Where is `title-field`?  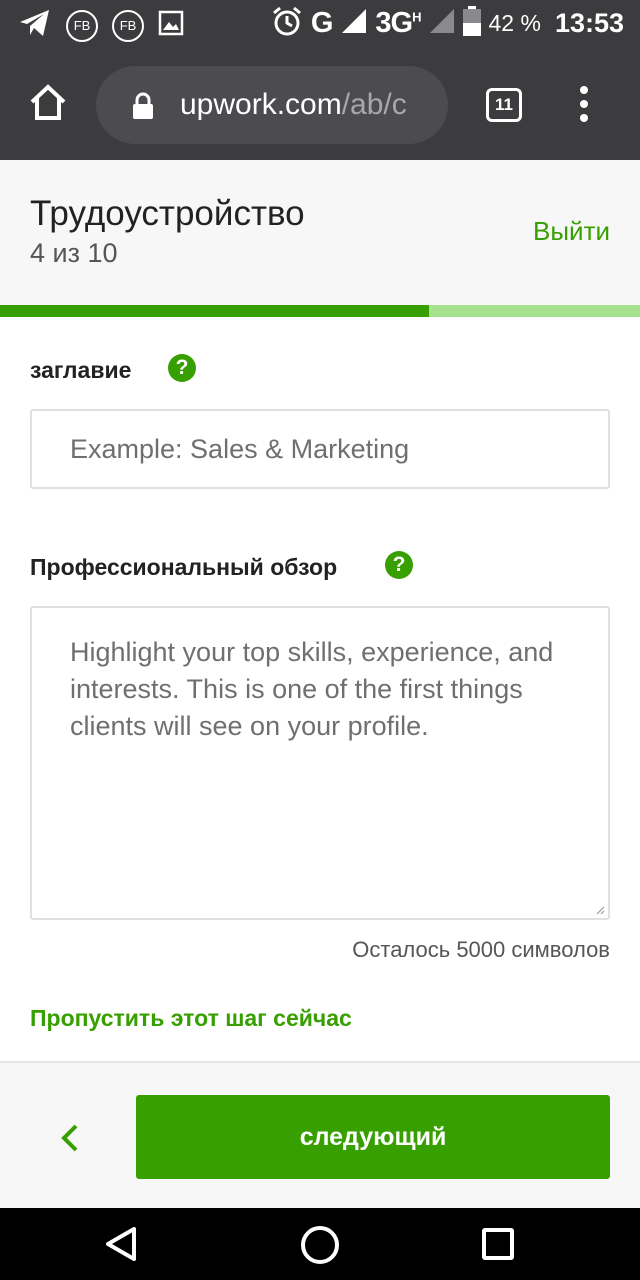
title-field is located at coordinates (320, 449).